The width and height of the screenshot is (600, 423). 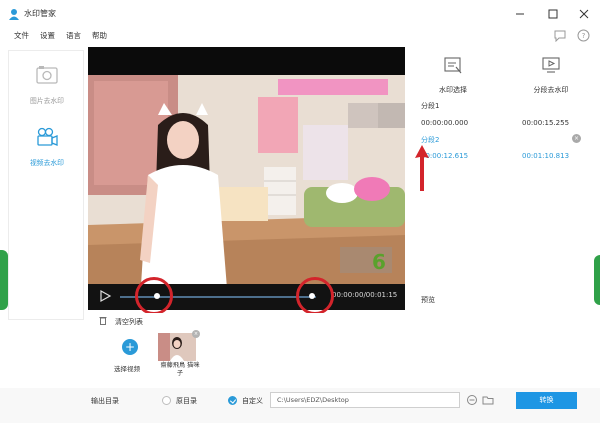 I want to click on output-dir-label: 输出目录, so click(x=105, y=401).